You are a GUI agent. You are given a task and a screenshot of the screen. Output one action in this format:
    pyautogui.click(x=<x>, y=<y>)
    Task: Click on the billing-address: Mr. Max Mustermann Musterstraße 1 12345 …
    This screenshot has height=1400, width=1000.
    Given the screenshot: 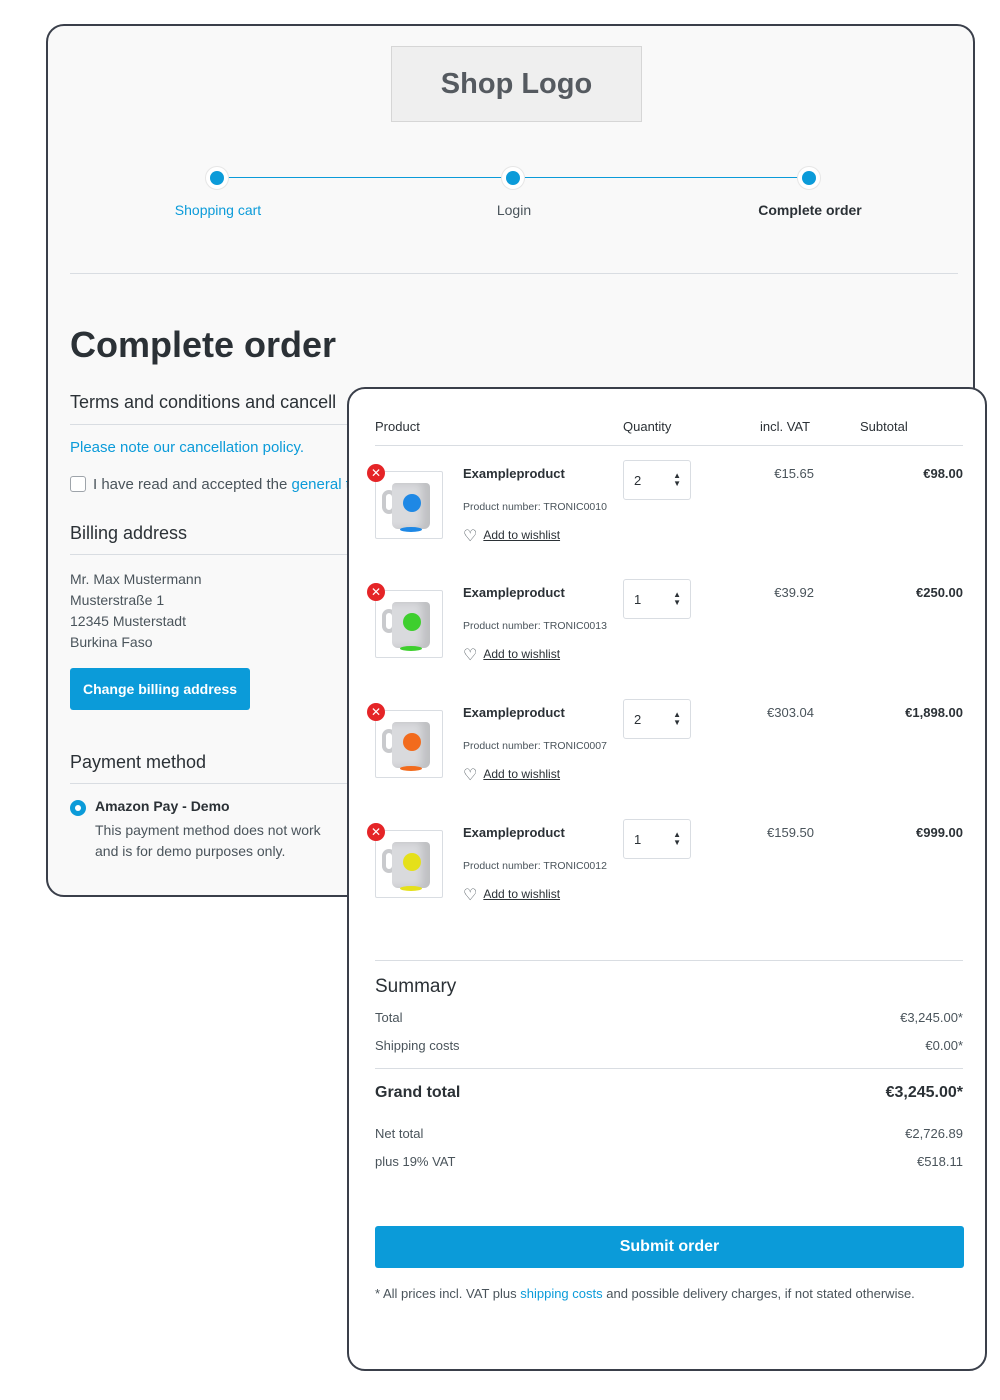 What is the action you would take?
    pyautogui.click(x=135, y=611)
    